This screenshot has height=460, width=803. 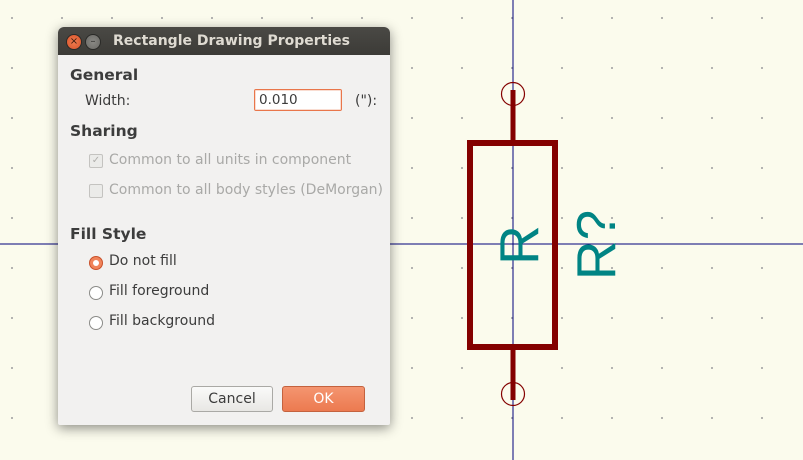 I want to click on unit-label: ("):, so click(x=366, y=101).